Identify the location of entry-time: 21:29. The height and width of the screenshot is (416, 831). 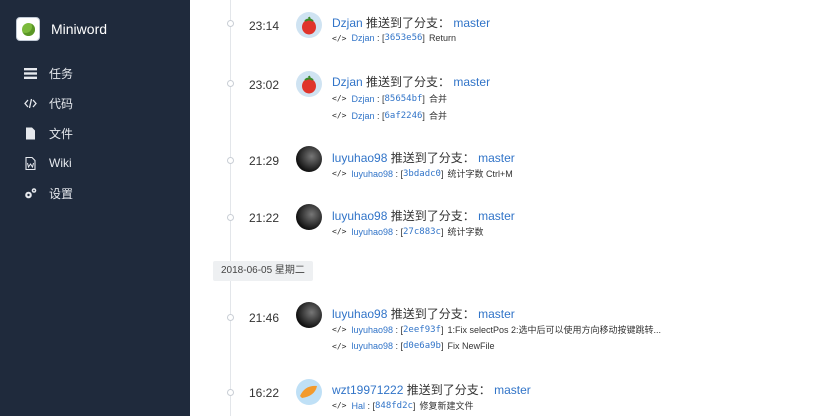
(264, 161).